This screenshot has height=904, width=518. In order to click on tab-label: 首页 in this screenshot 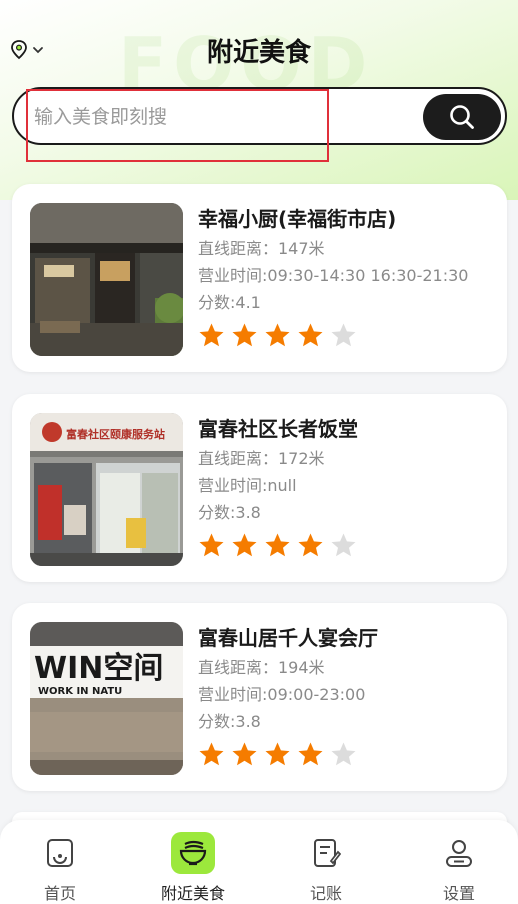, I will do `click(59, 893)`.